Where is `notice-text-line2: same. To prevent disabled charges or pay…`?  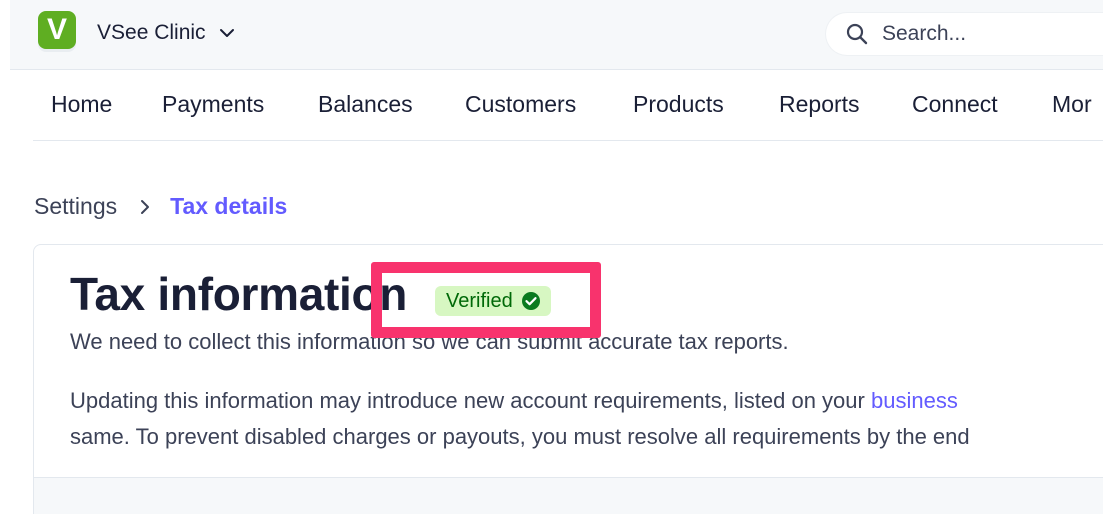
notice-text-line2: same. To prevent disabled charges or pay… is located at coordinates (520, 436).